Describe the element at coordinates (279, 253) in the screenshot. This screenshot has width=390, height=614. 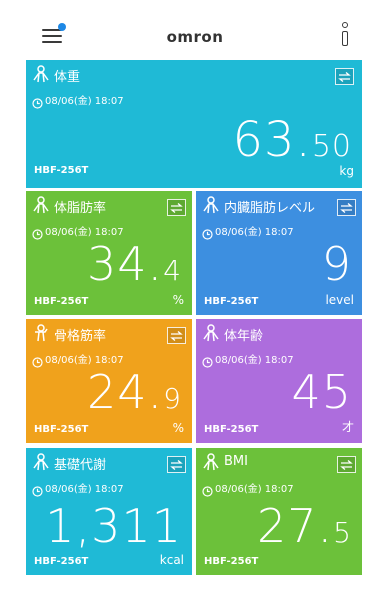
I see `tile-visceral-fat: 内臓脂肪レベル 08/06(金) 18:07 9 level HBF-256T` at that location.